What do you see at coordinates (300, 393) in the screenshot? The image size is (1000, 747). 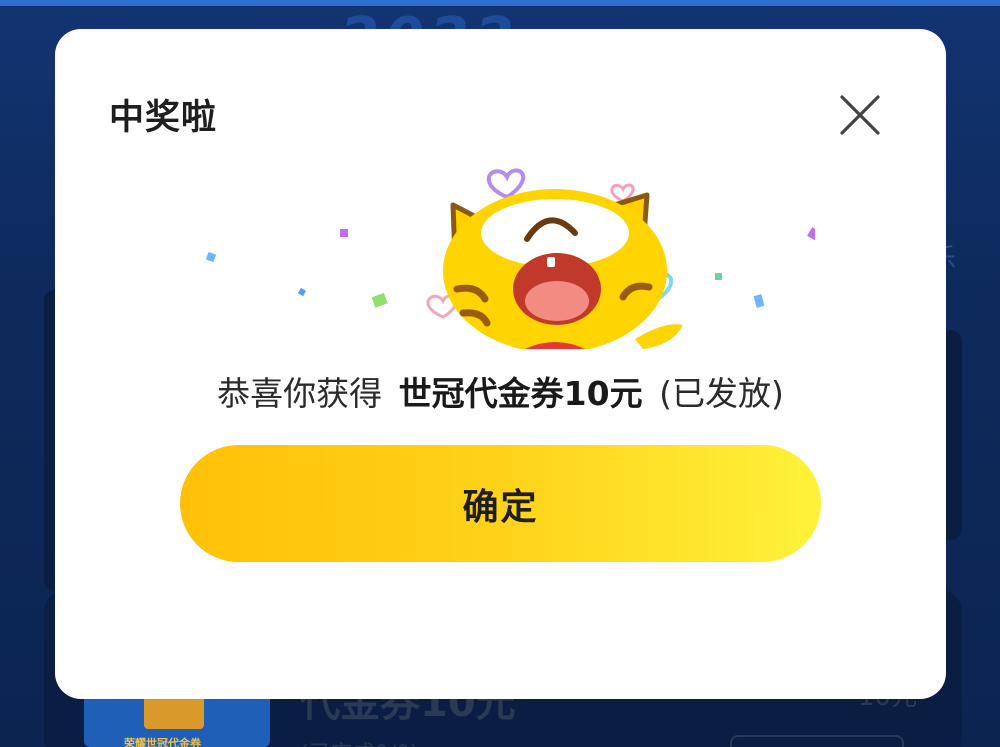 I see `message-prefix: 恭喜你获得` at bounding box center [300, 393].